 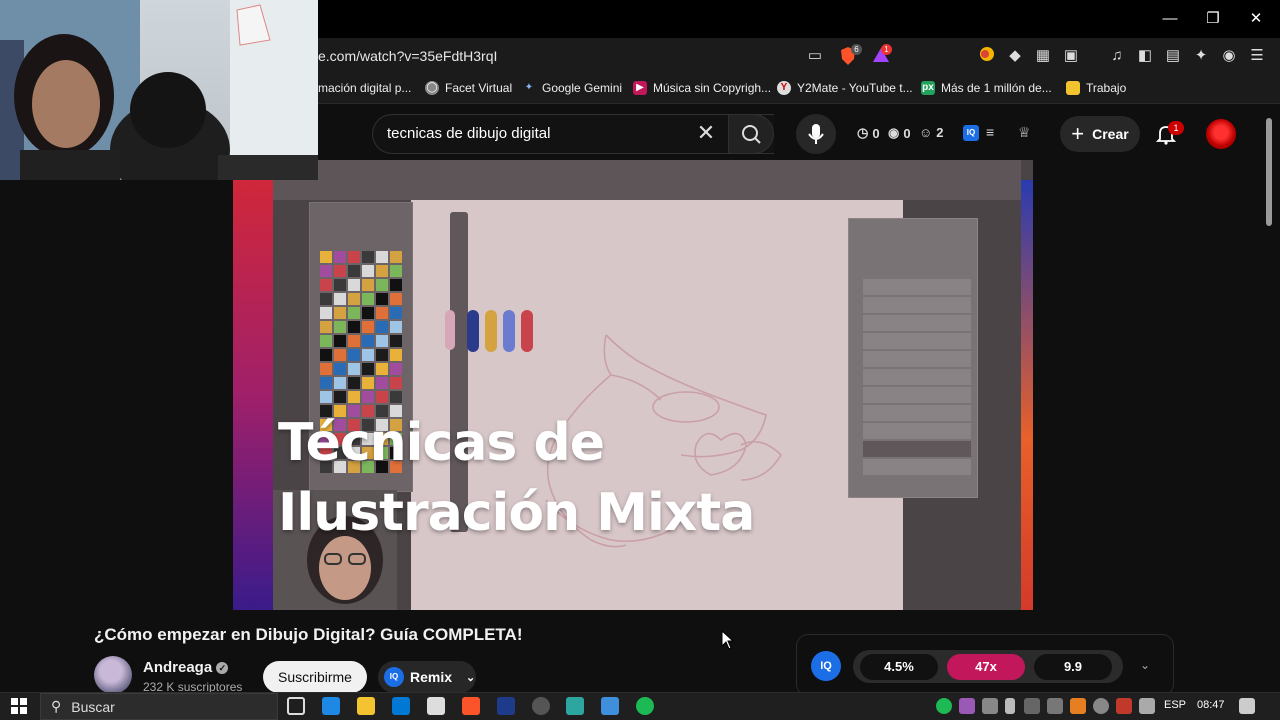 I want to click on channel-avatar, so click(x=113, y=675).